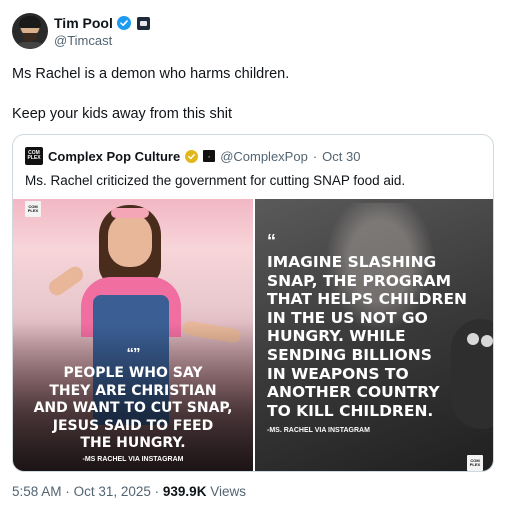 The height and width of the screenshot is (512, 509). What do you see at coordinates (338, 373) in the screenshot?
I see `right-caption-line: IN WEAPONS TO` at bounding box center [338, 373].